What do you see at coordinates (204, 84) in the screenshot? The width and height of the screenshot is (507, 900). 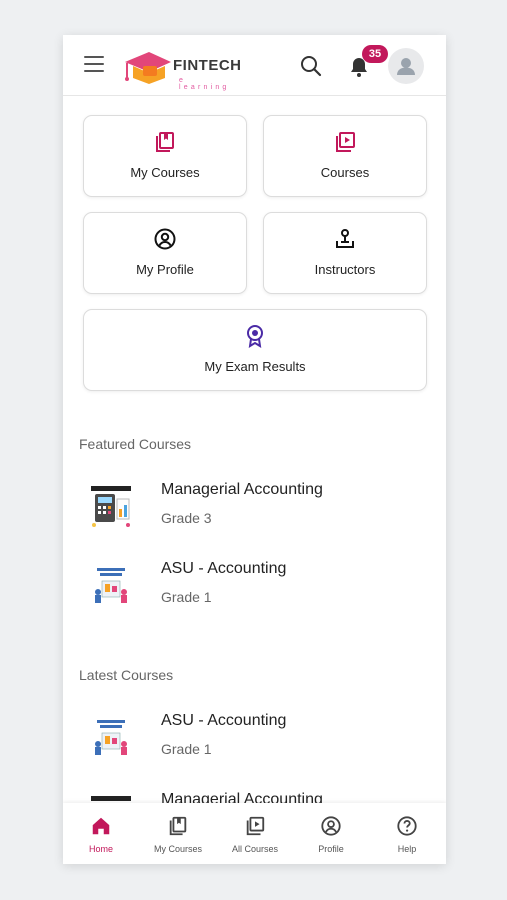 I see `logo-subtitle: e learning` at bounding box center [204, 84].